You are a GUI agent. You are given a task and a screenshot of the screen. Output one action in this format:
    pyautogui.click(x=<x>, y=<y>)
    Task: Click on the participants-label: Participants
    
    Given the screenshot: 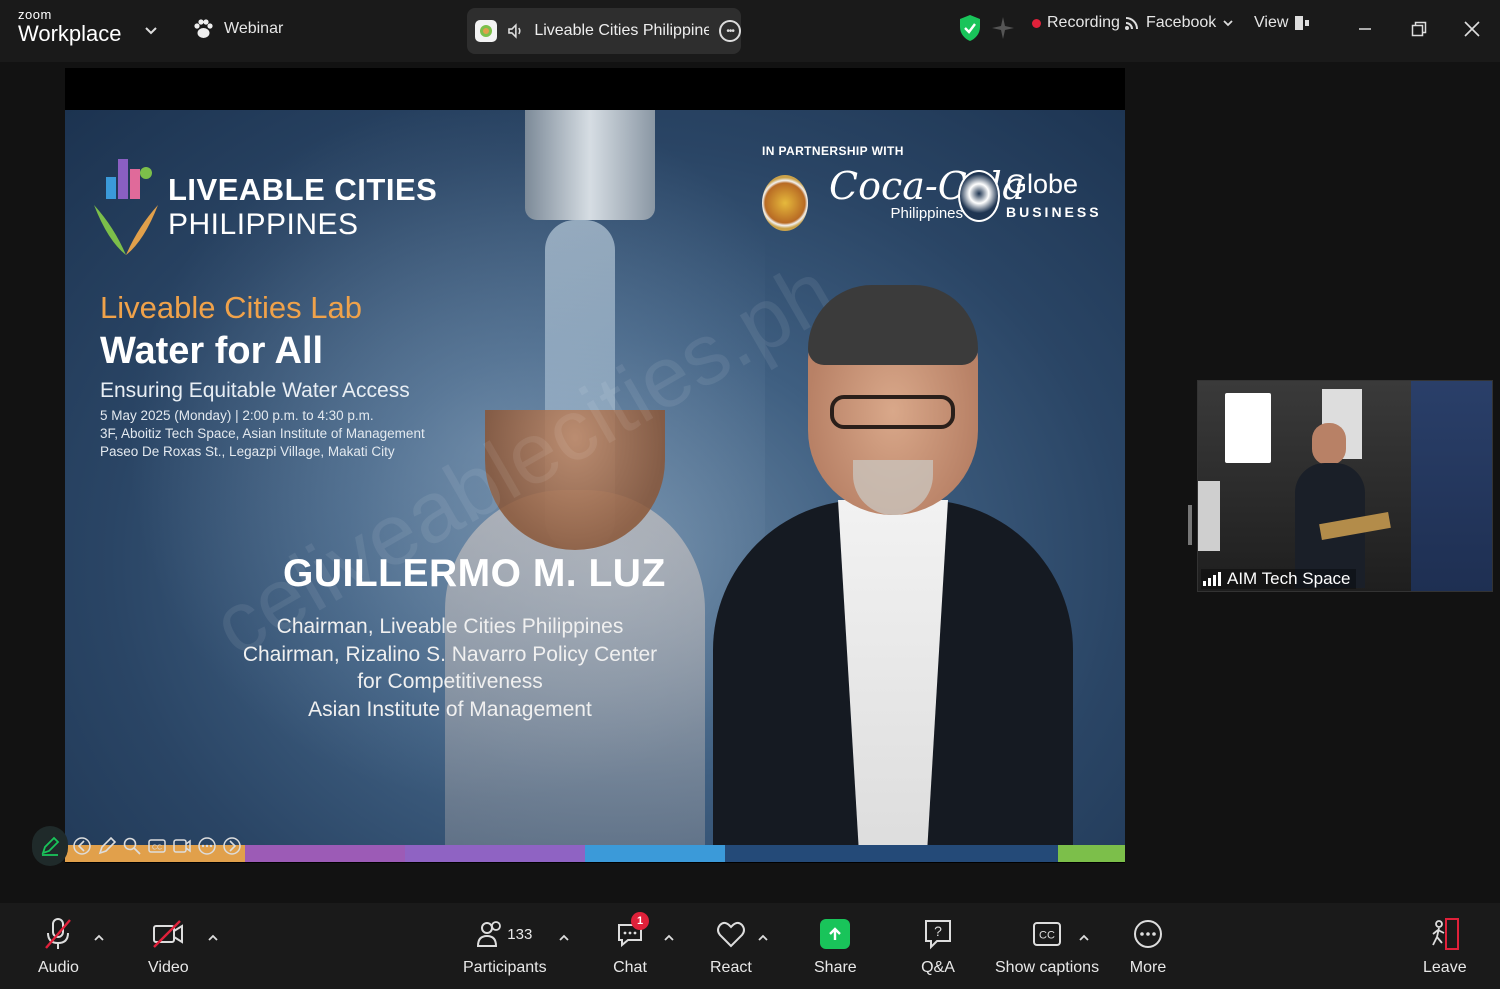 What is the action you would take?
    pyautogui.click(x=505, y=967)
    